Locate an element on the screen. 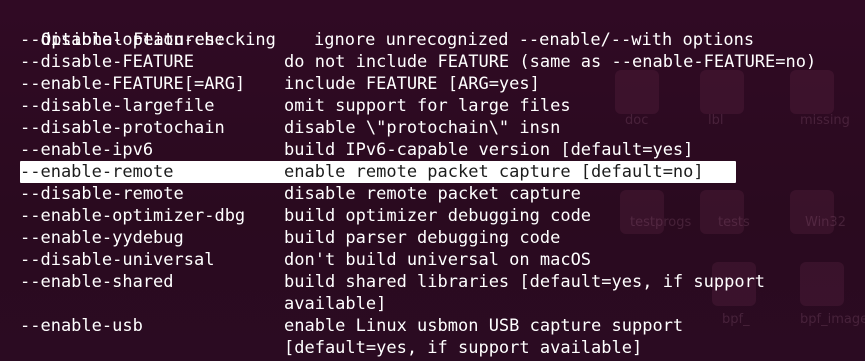 Image resolution: width=865 pixels, height=361 pixels. option-description: disable \"protochain\" insn is located at coordinates (422, 128).